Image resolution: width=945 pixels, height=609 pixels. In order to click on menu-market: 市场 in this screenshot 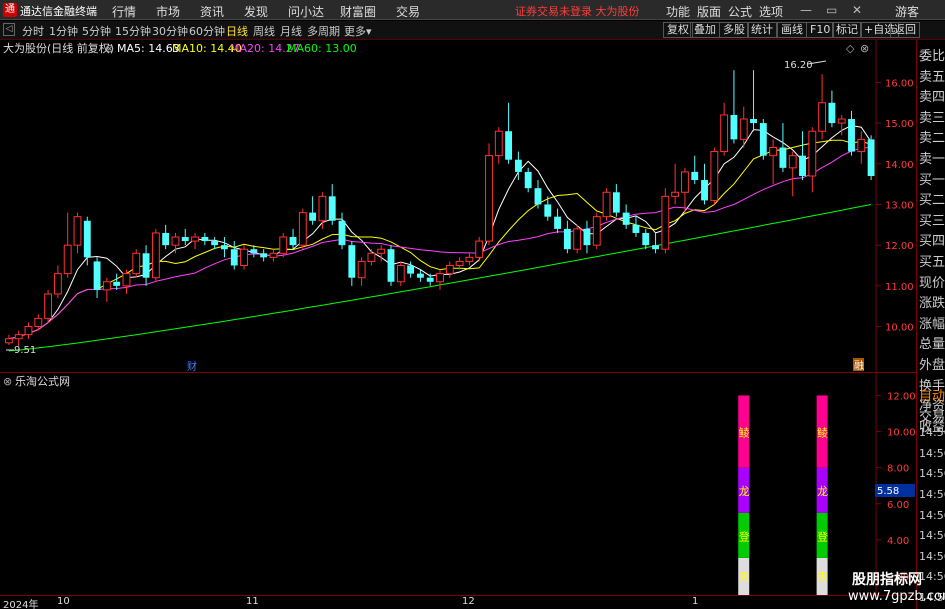, I will do `click(168, 11)`.